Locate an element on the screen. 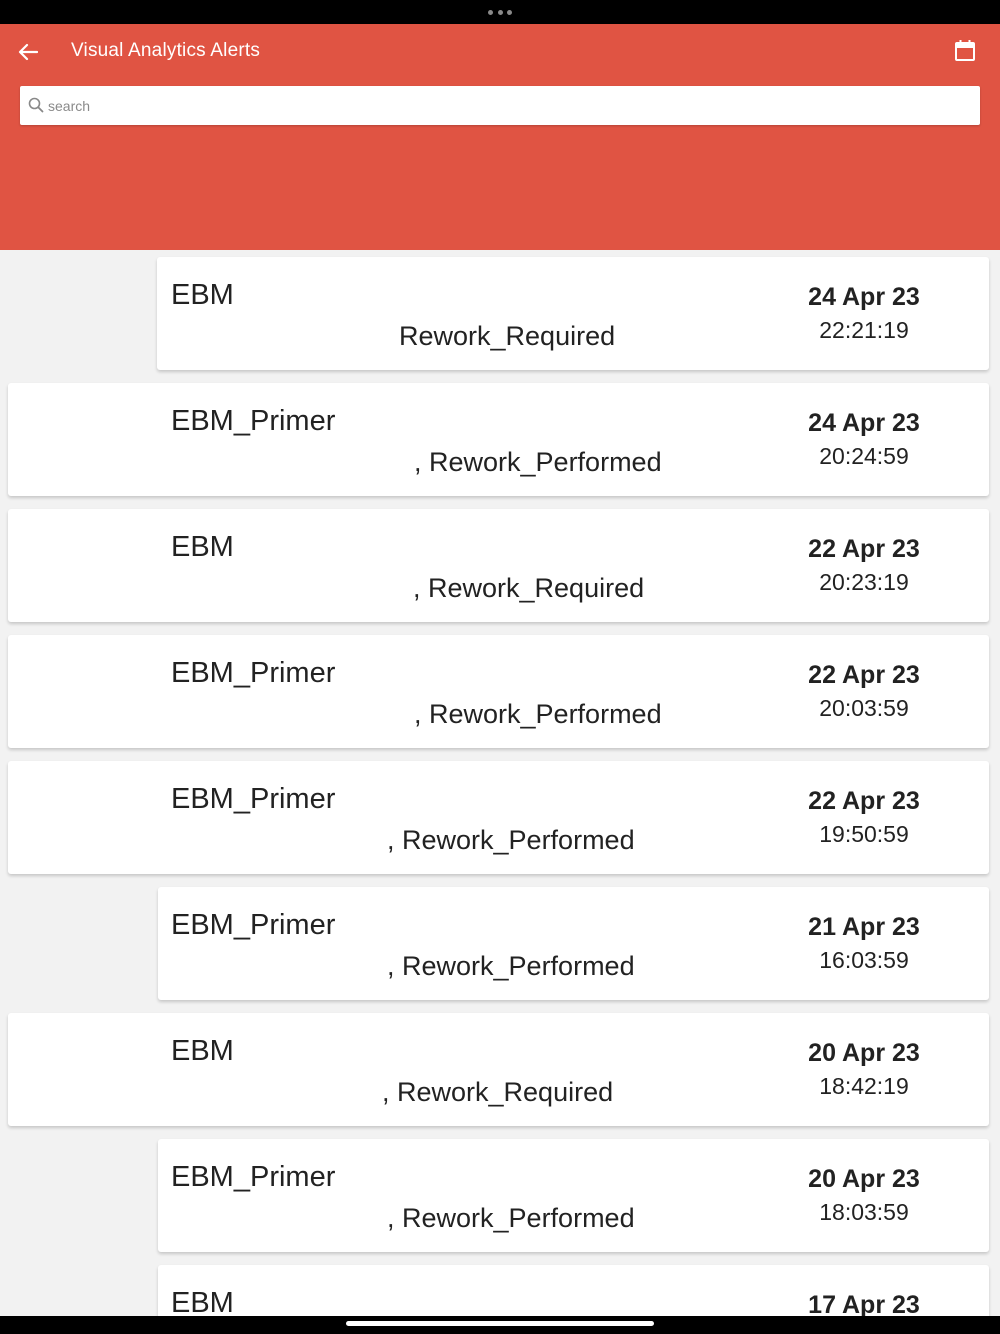 This screenshot has width=1000, height=1334. back-button is located at coordinates (28, 52).